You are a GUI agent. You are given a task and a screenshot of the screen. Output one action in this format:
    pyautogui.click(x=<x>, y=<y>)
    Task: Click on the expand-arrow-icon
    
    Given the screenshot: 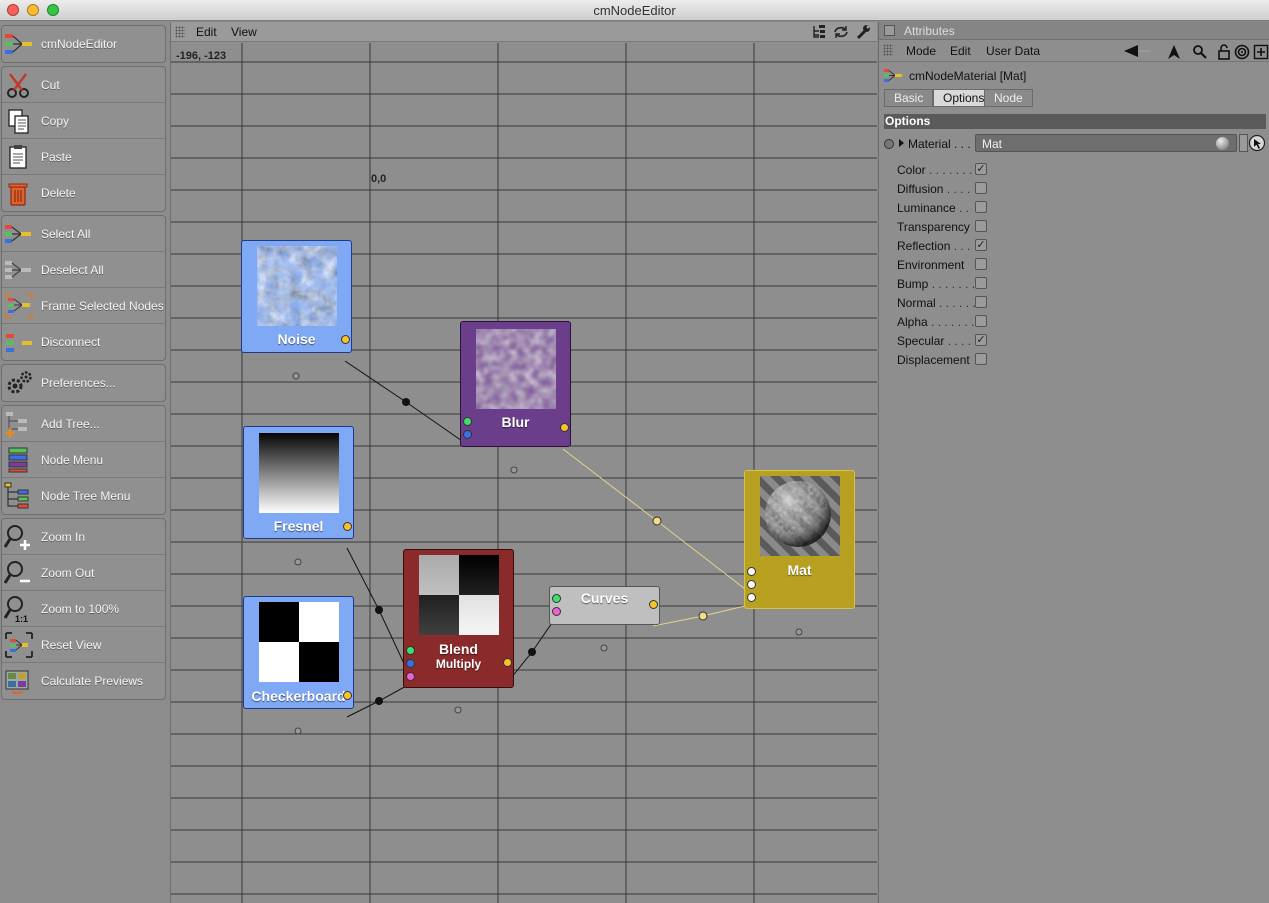 What is the action you would take?
    pyautogui.click(x=901, y=143)
    